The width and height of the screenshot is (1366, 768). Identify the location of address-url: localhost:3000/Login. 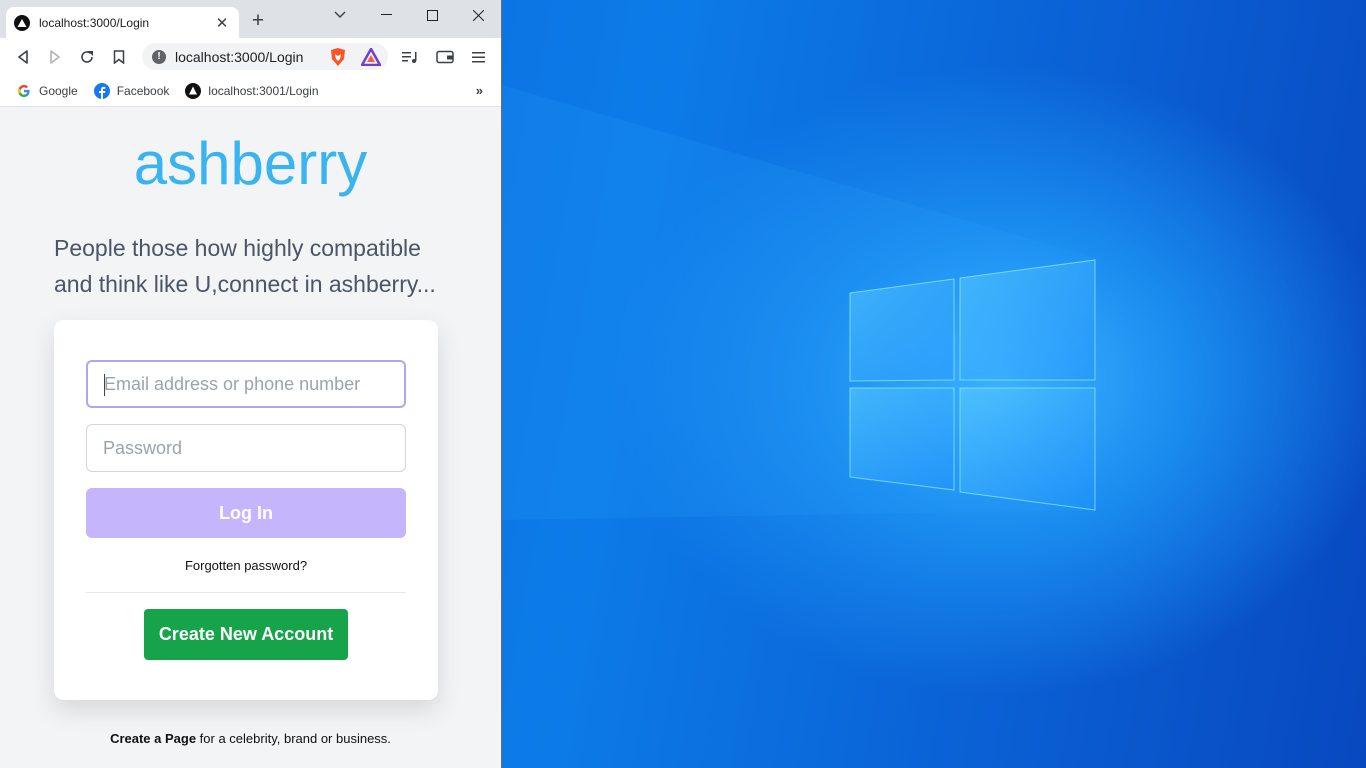
(281, 57).